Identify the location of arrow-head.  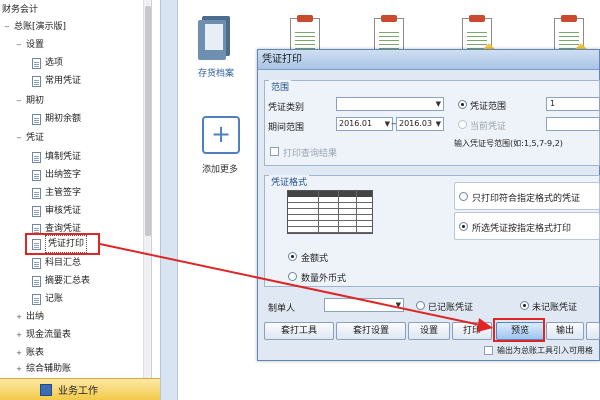
(485, 325).